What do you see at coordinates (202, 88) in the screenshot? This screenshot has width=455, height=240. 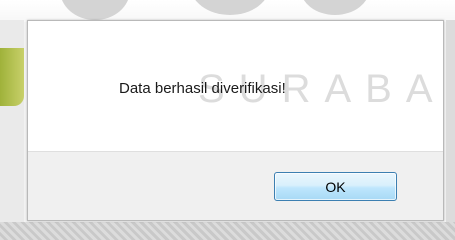 I see `dialog-message: Data berhasil diverifikasi!` at bounding box center [202, 88].